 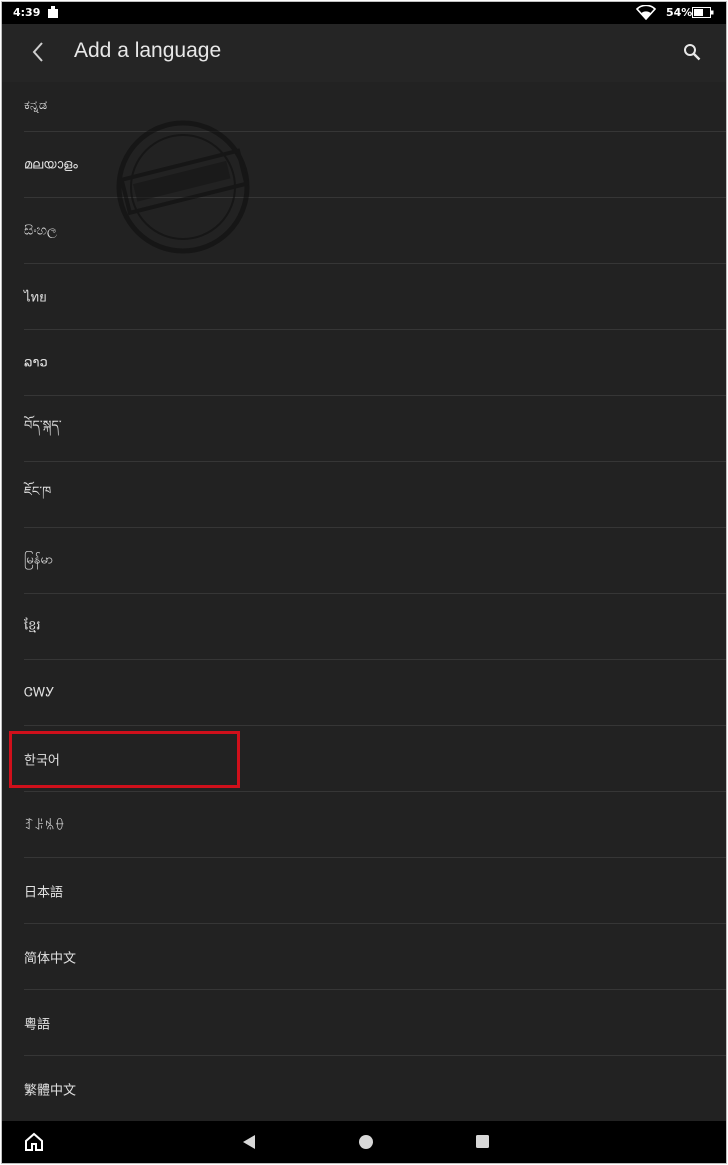 I want to click on status-time: 4:39, so click(x=27, y=12).